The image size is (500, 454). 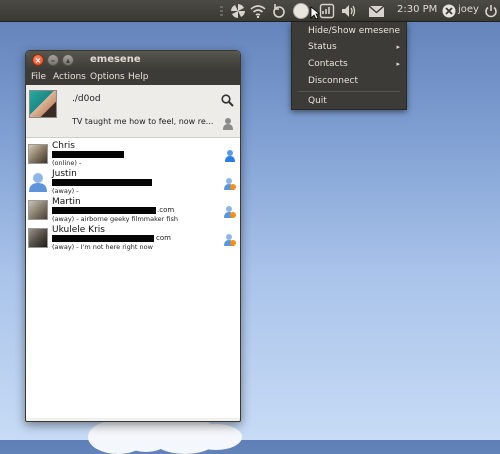 I want to click on menu-options: Options, so click(x=107, y=77).